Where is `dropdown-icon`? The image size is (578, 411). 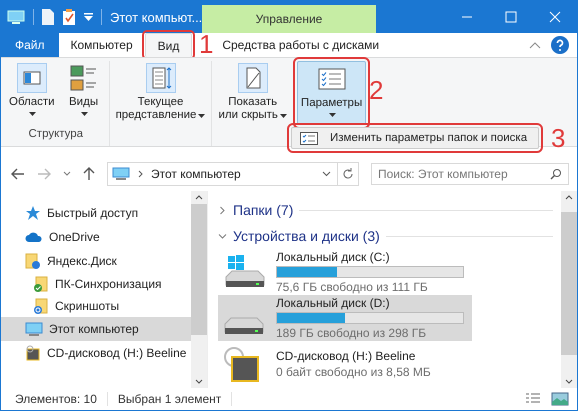
dropdown-icon is located at coordinates (88, 17).